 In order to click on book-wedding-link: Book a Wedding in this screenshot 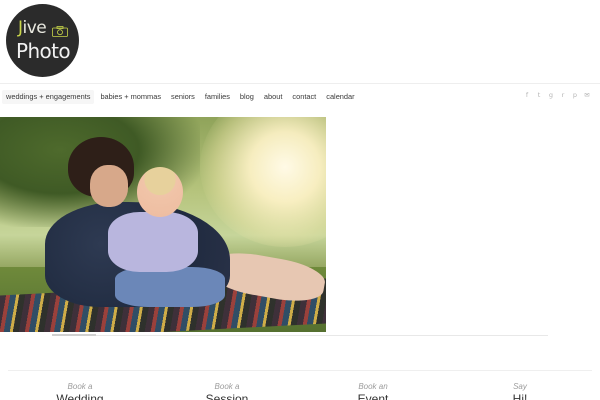, I will do `click(80, 391)`.